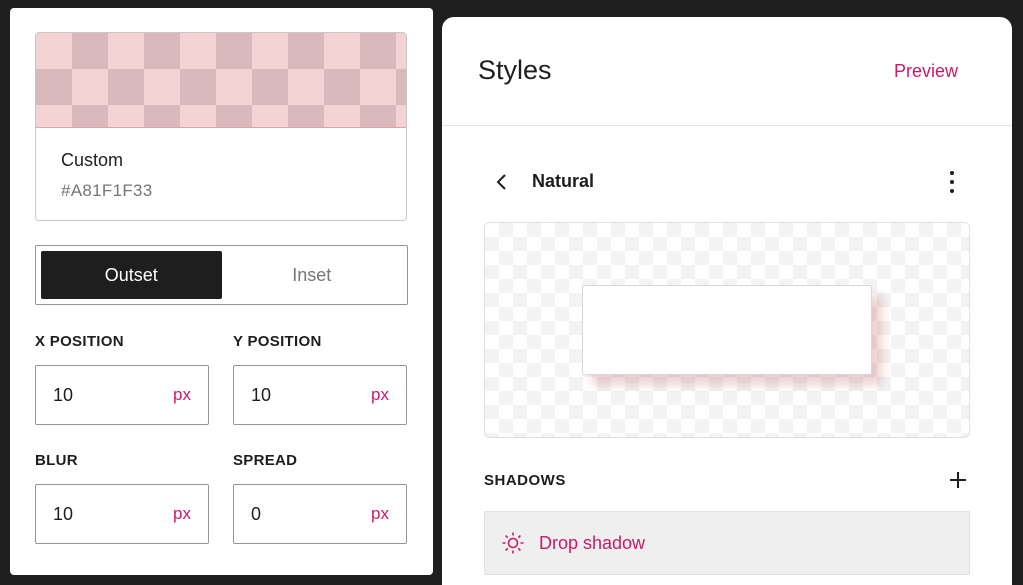 The height and width of the screenshot is (585, 1023). What do you see at coordinates (592, 542) in the screenshot?
I see `shadow-item-label: Drop shadow` at bounding box center [592, 542].